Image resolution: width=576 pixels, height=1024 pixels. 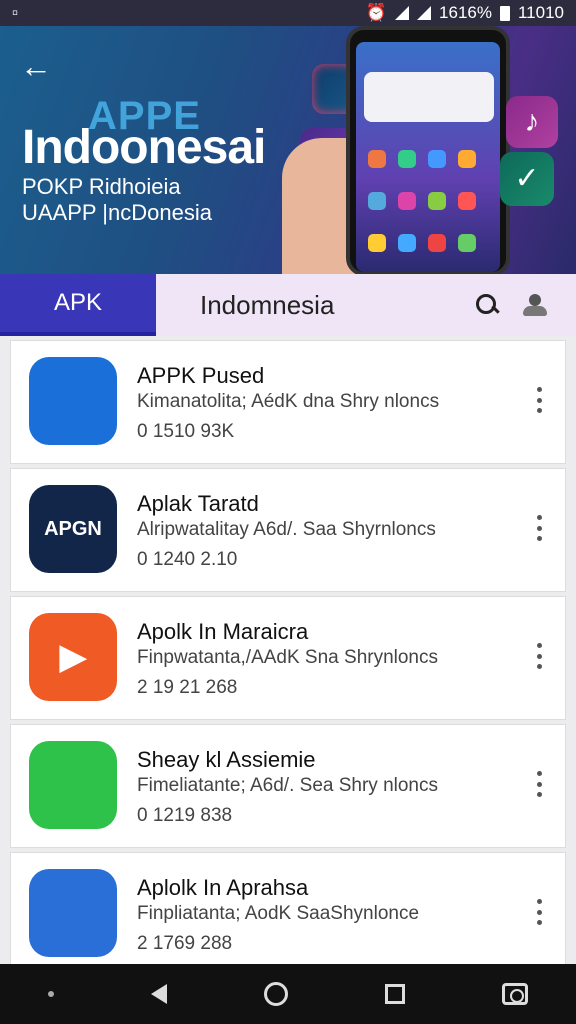 I want to click on app-meta: 0 1219 838, so click(x=185, y=815).